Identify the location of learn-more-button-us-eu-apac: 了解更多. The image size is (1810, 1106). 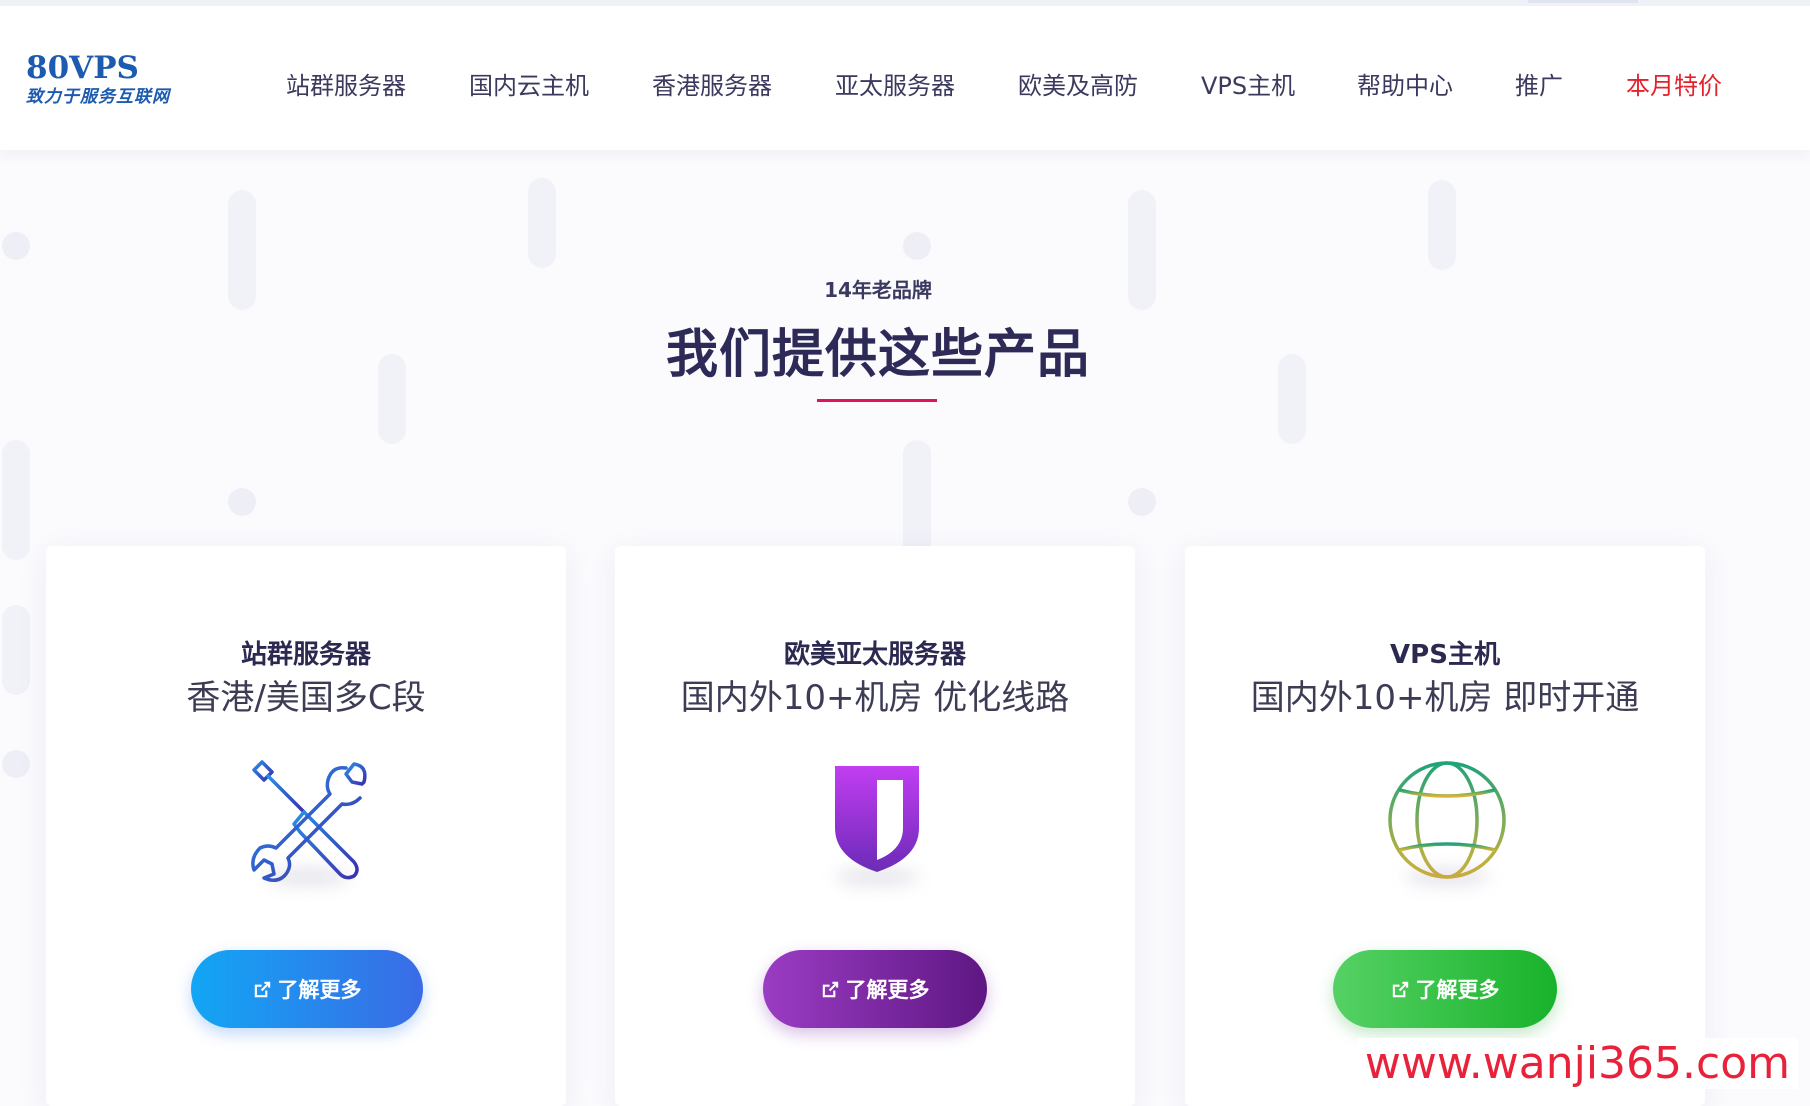
(875, 989).